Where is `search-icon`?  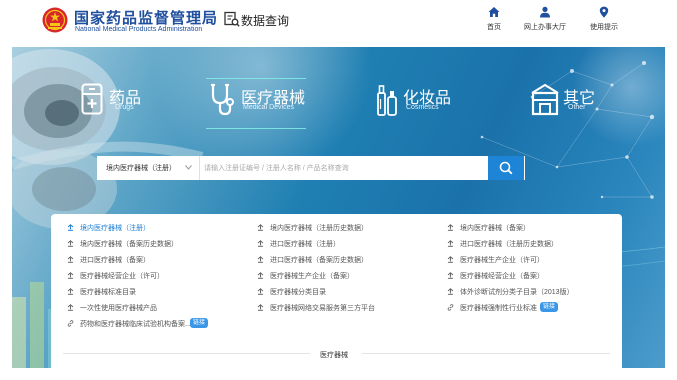 search-icon is located at coordinates (506, 168).